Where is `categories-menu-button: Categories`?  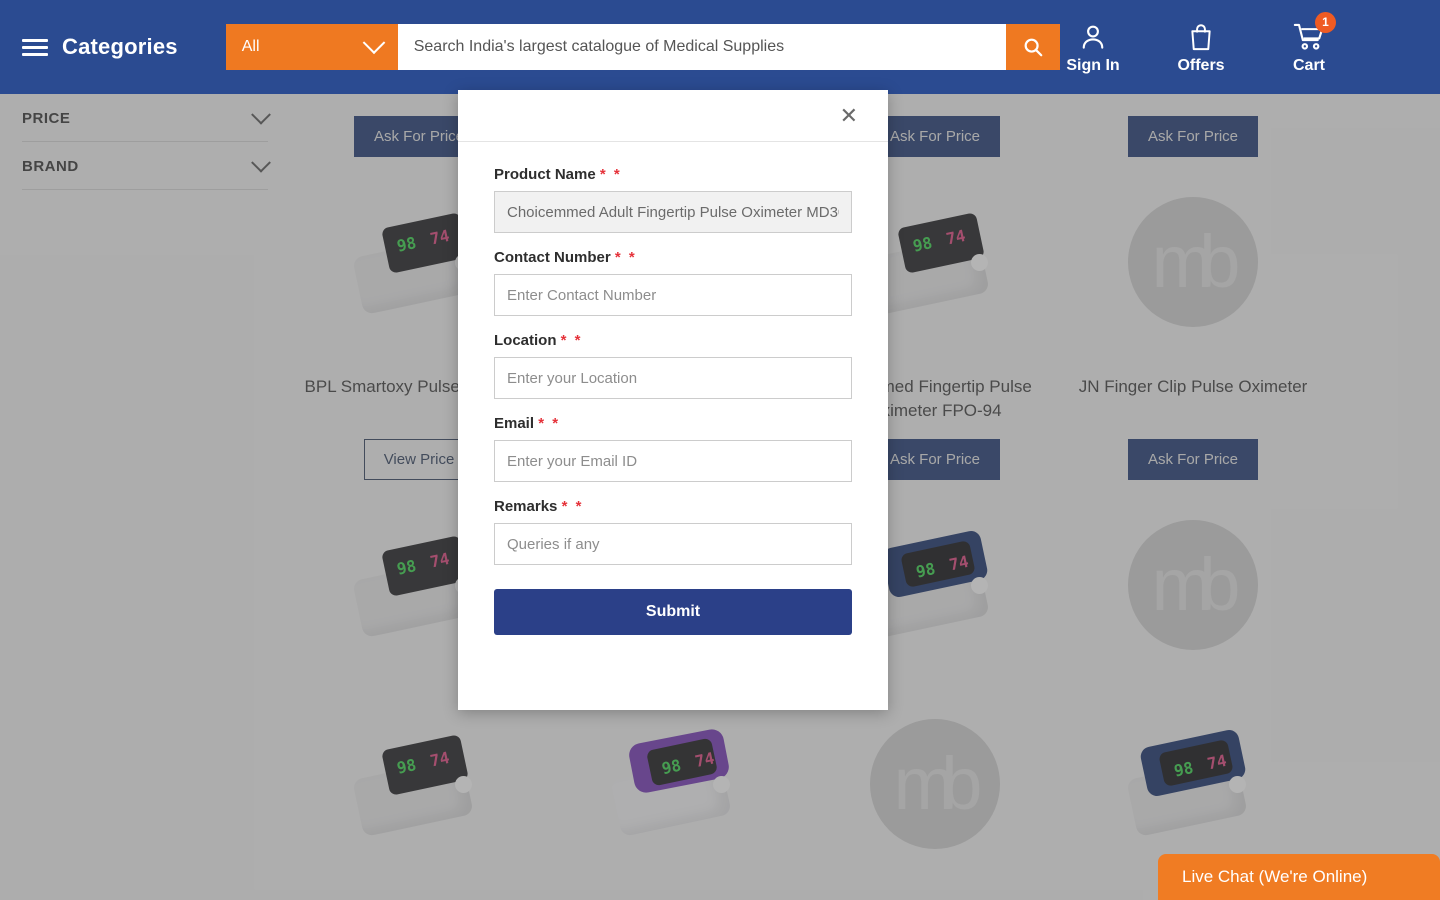 categories-menu-button: Categories is located at coordinates (100, 47).